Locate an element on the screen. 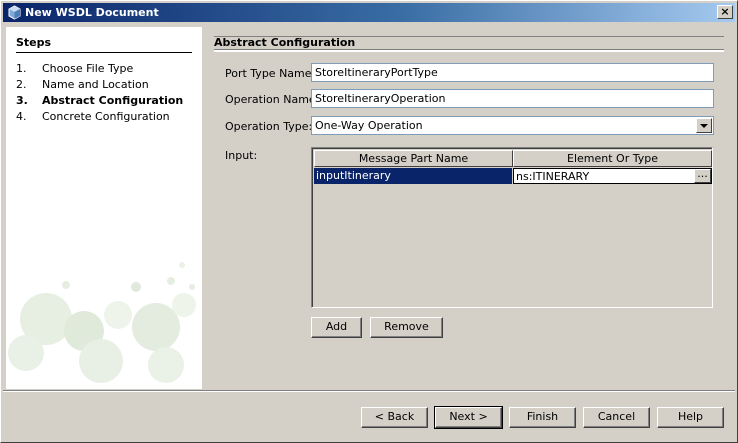 The width and height of the screenshot is (738, 443). remove-button: Remove is located at coordinates (406, 327).